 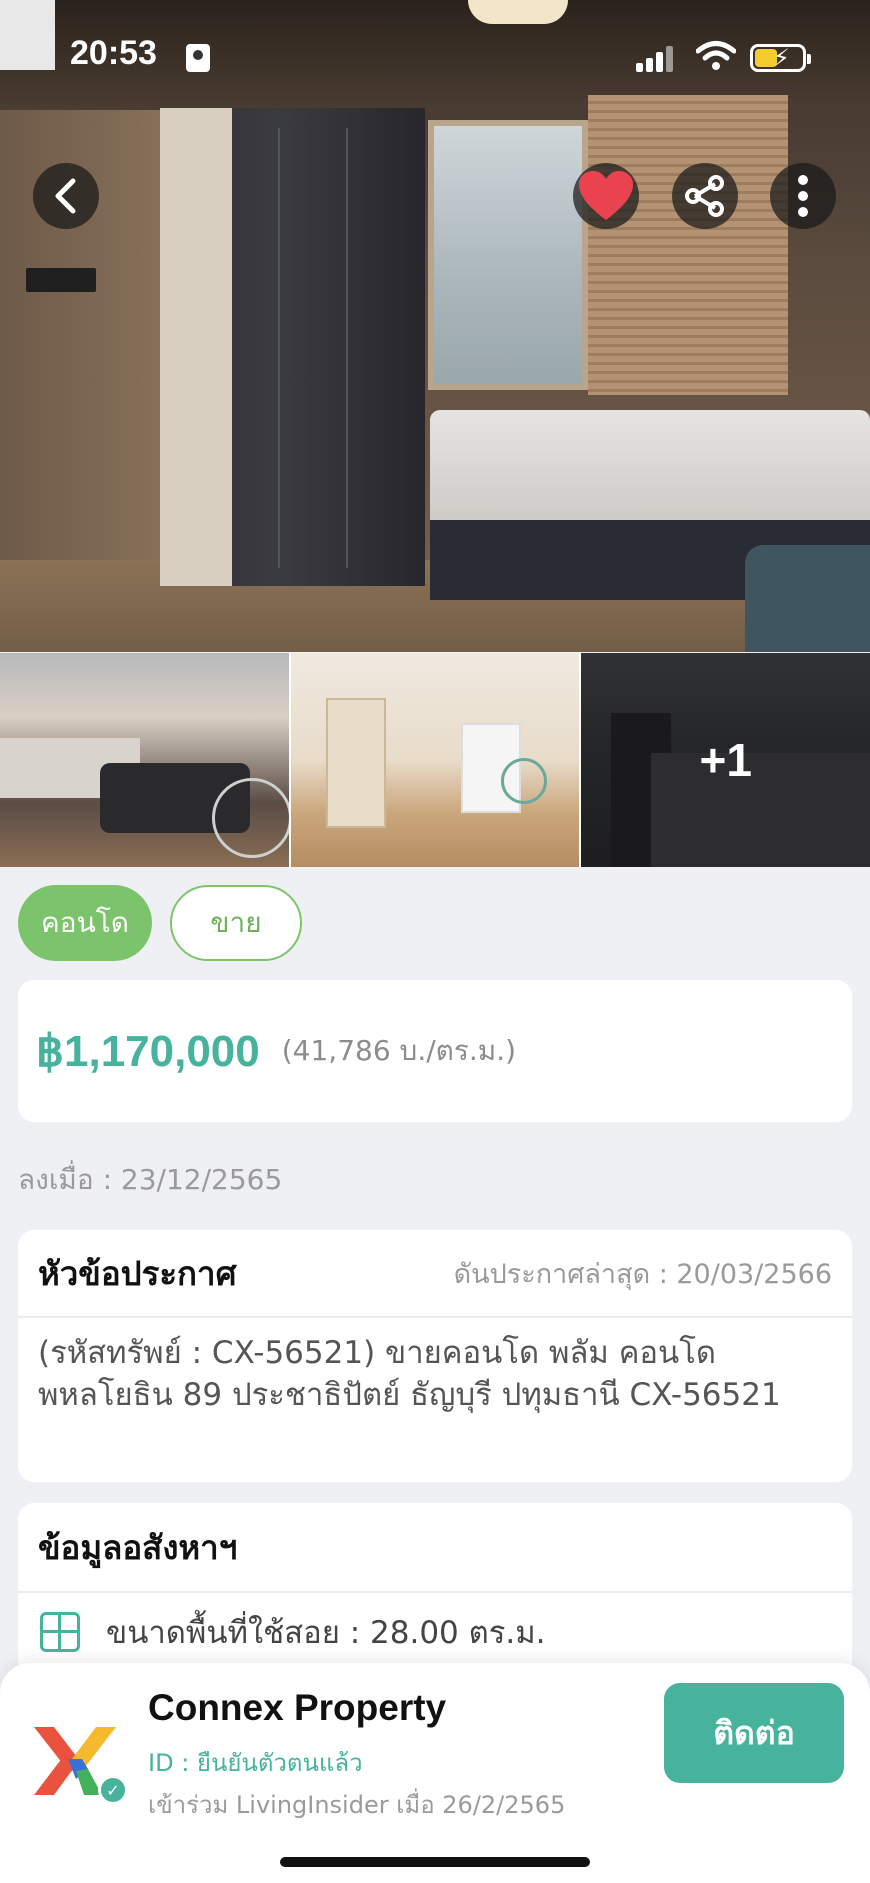 What do you see at coordinates (113, 53) in the screenshot?
I see `status-time: 20:53` at bounding box center [113, 53].